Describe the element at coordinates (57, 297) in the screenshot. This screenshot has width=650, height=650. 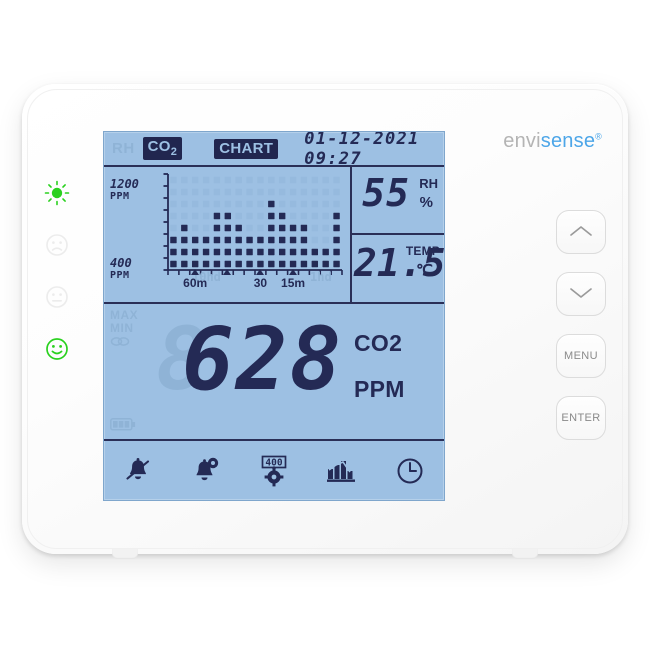
I see `air-quality-medium-led` at that location.